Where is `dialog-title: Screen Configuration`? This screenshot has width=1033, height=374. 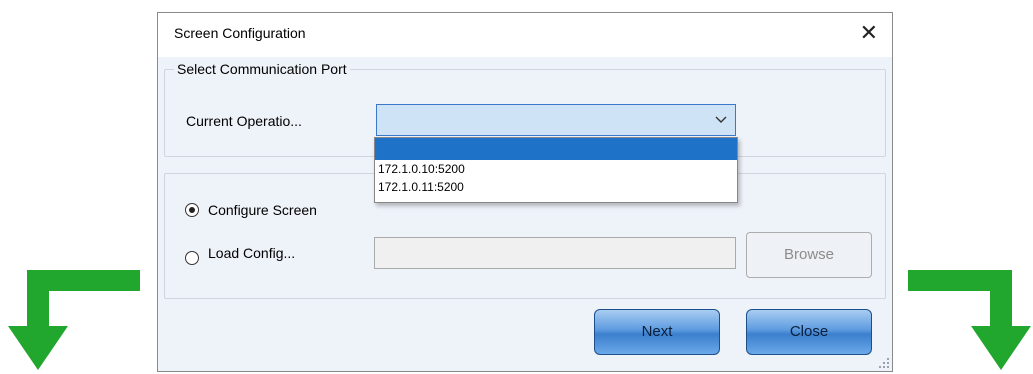 dialog-title: Screen Configuration is located at coordinates (240, 33).